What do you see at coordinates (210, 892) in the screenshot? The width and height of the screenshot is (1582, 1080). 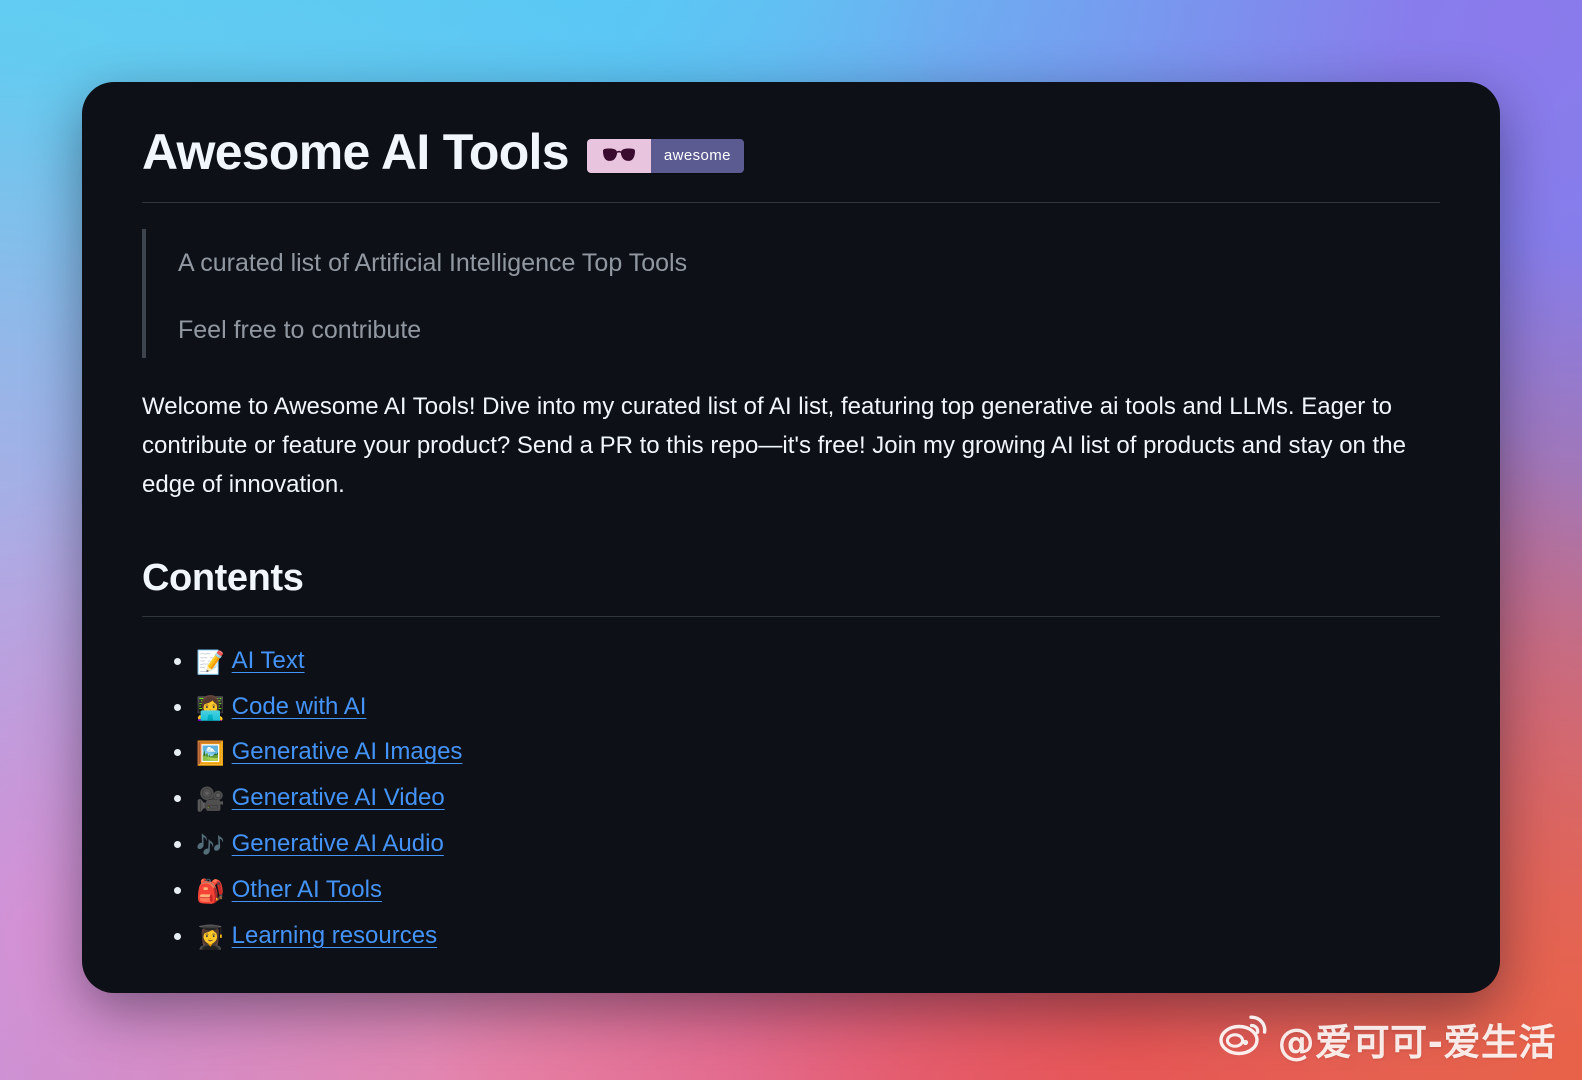 I see `backpack-icon: 🎒` at bounding box center [210, 892].